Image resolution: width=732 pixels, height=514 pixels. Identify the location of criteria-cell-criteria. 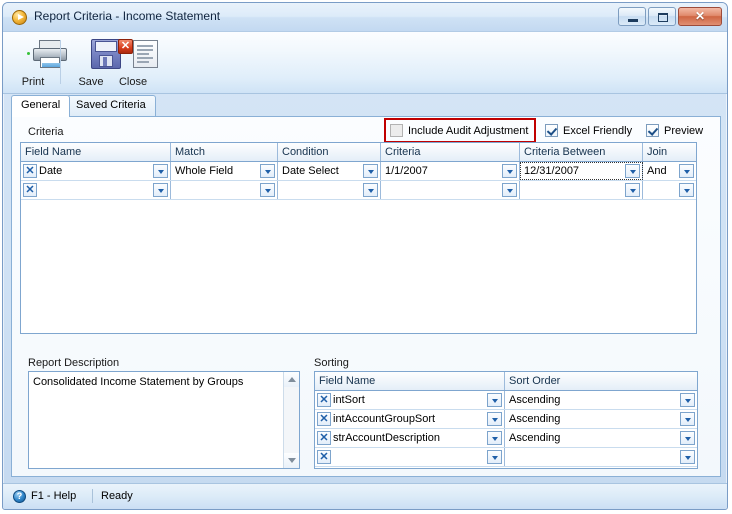
(450, 190).